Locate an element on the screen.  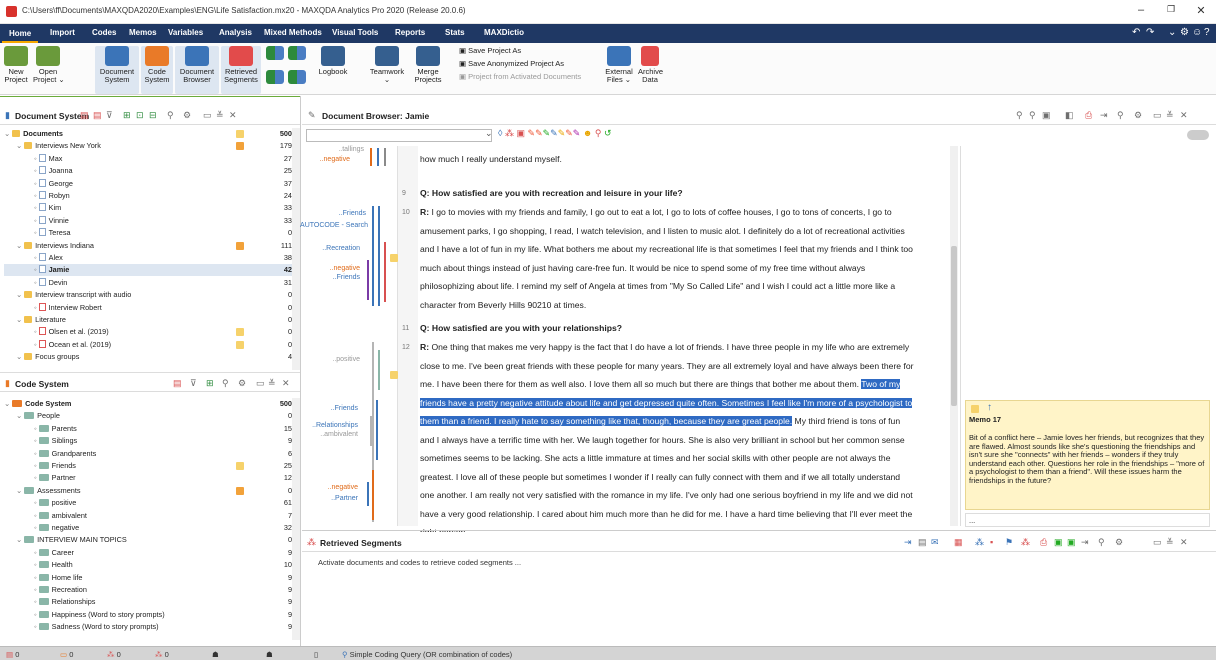
menu-reports: Reports is located at coordinates (410, 32).